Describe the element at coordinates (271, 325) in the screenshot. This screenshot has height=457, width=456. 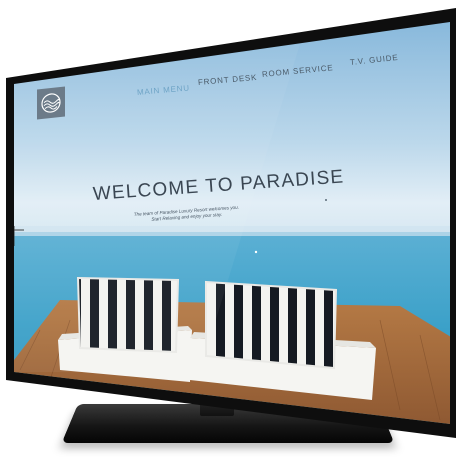
I see `right-striped-cushion` at that location.